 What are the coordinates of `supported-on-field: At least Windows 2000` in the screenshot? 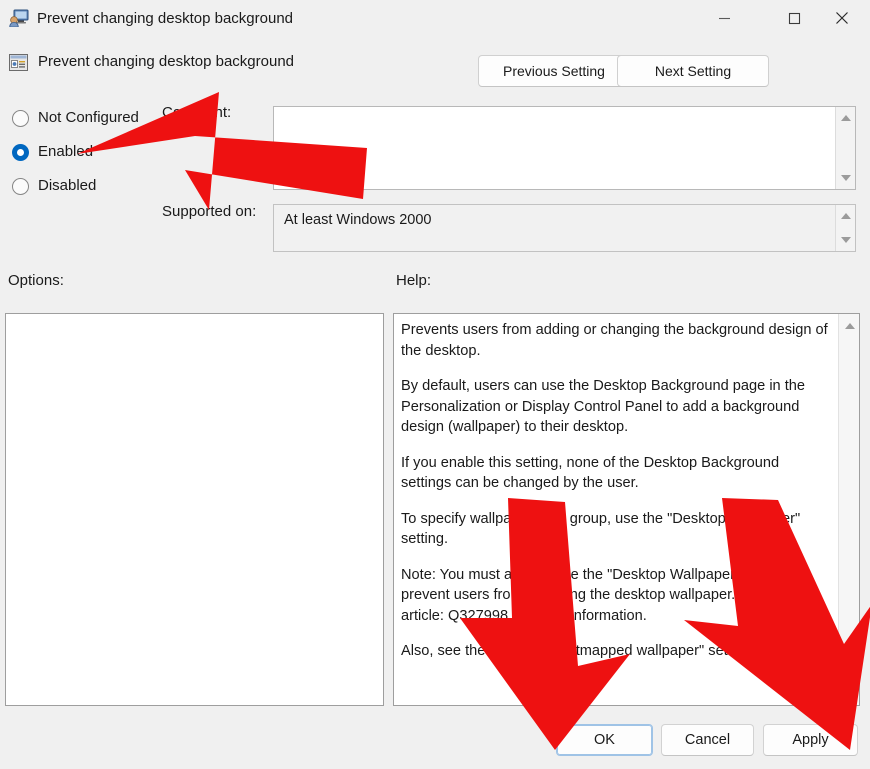 It's located at (564, 228).